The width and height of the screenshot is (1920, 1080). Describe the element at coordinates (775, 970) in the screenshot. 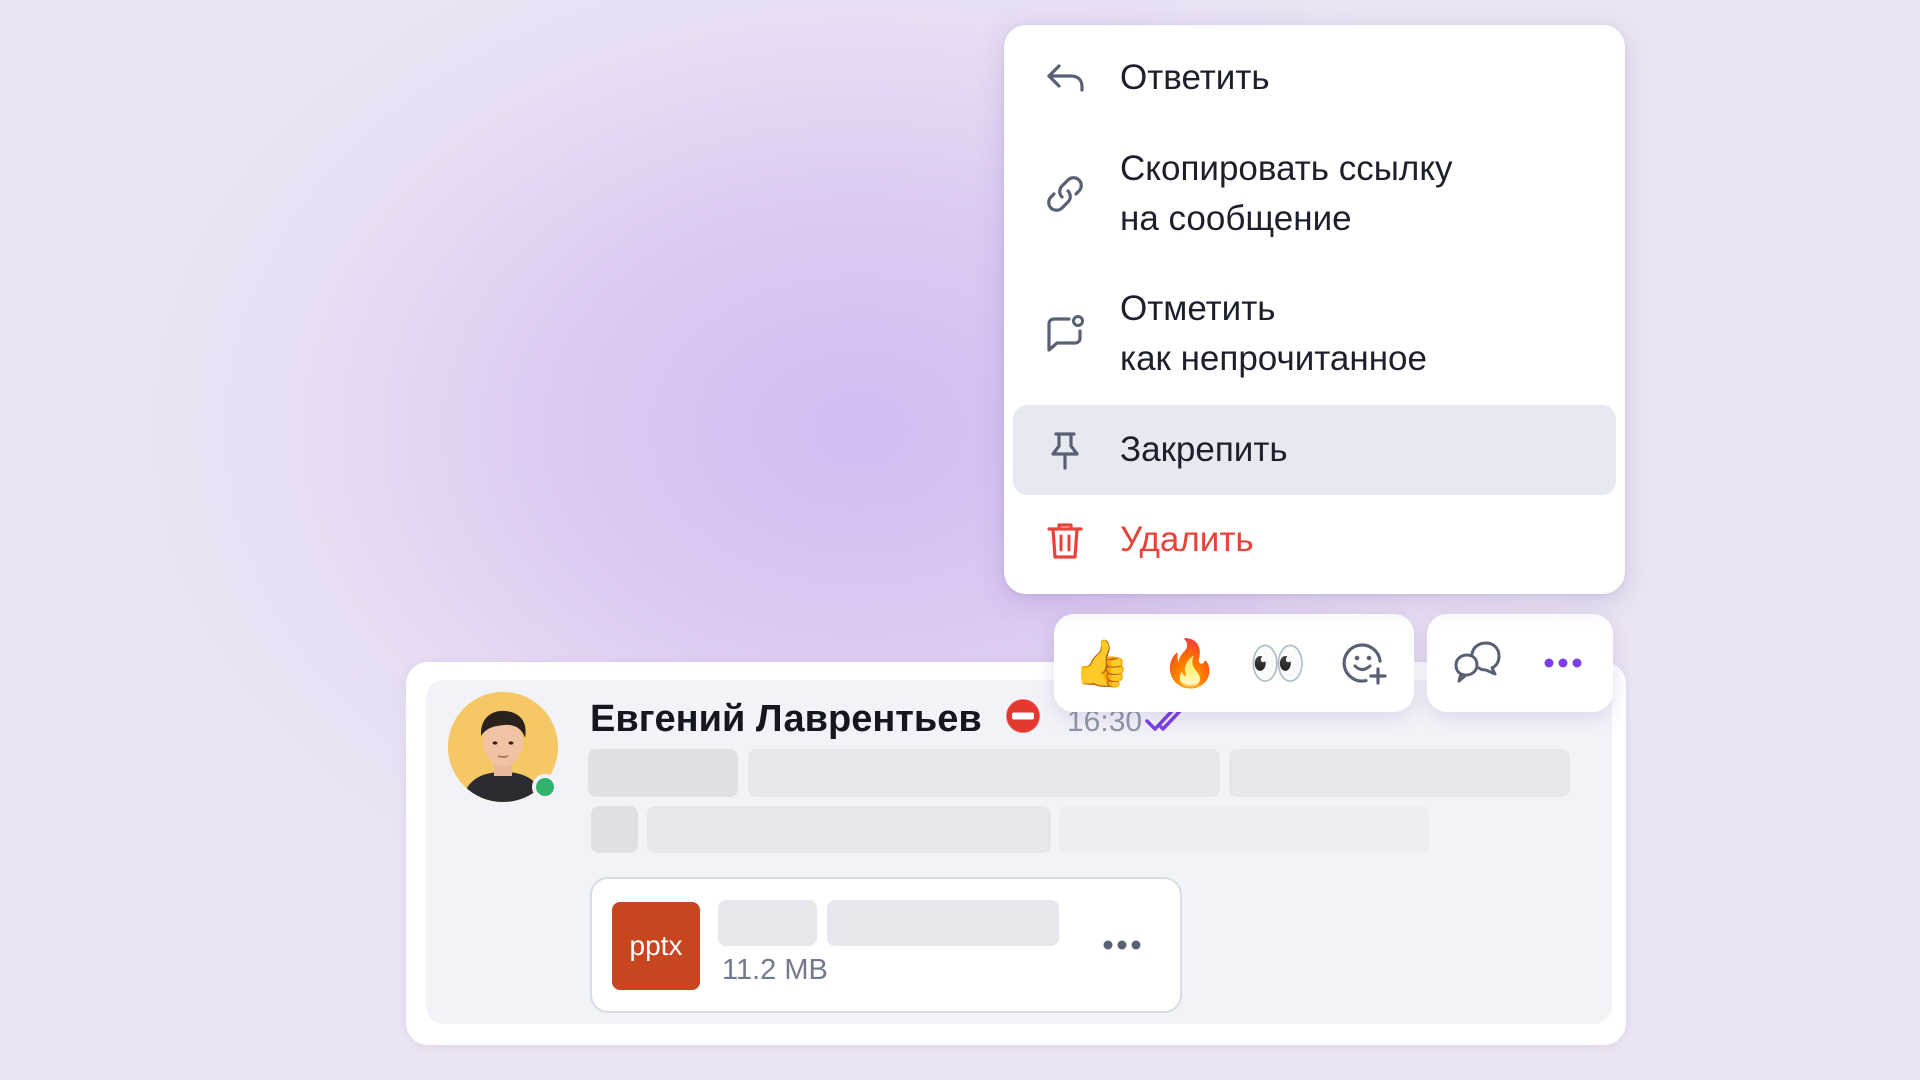

I see `file-size: 11.2 MB` at that location.